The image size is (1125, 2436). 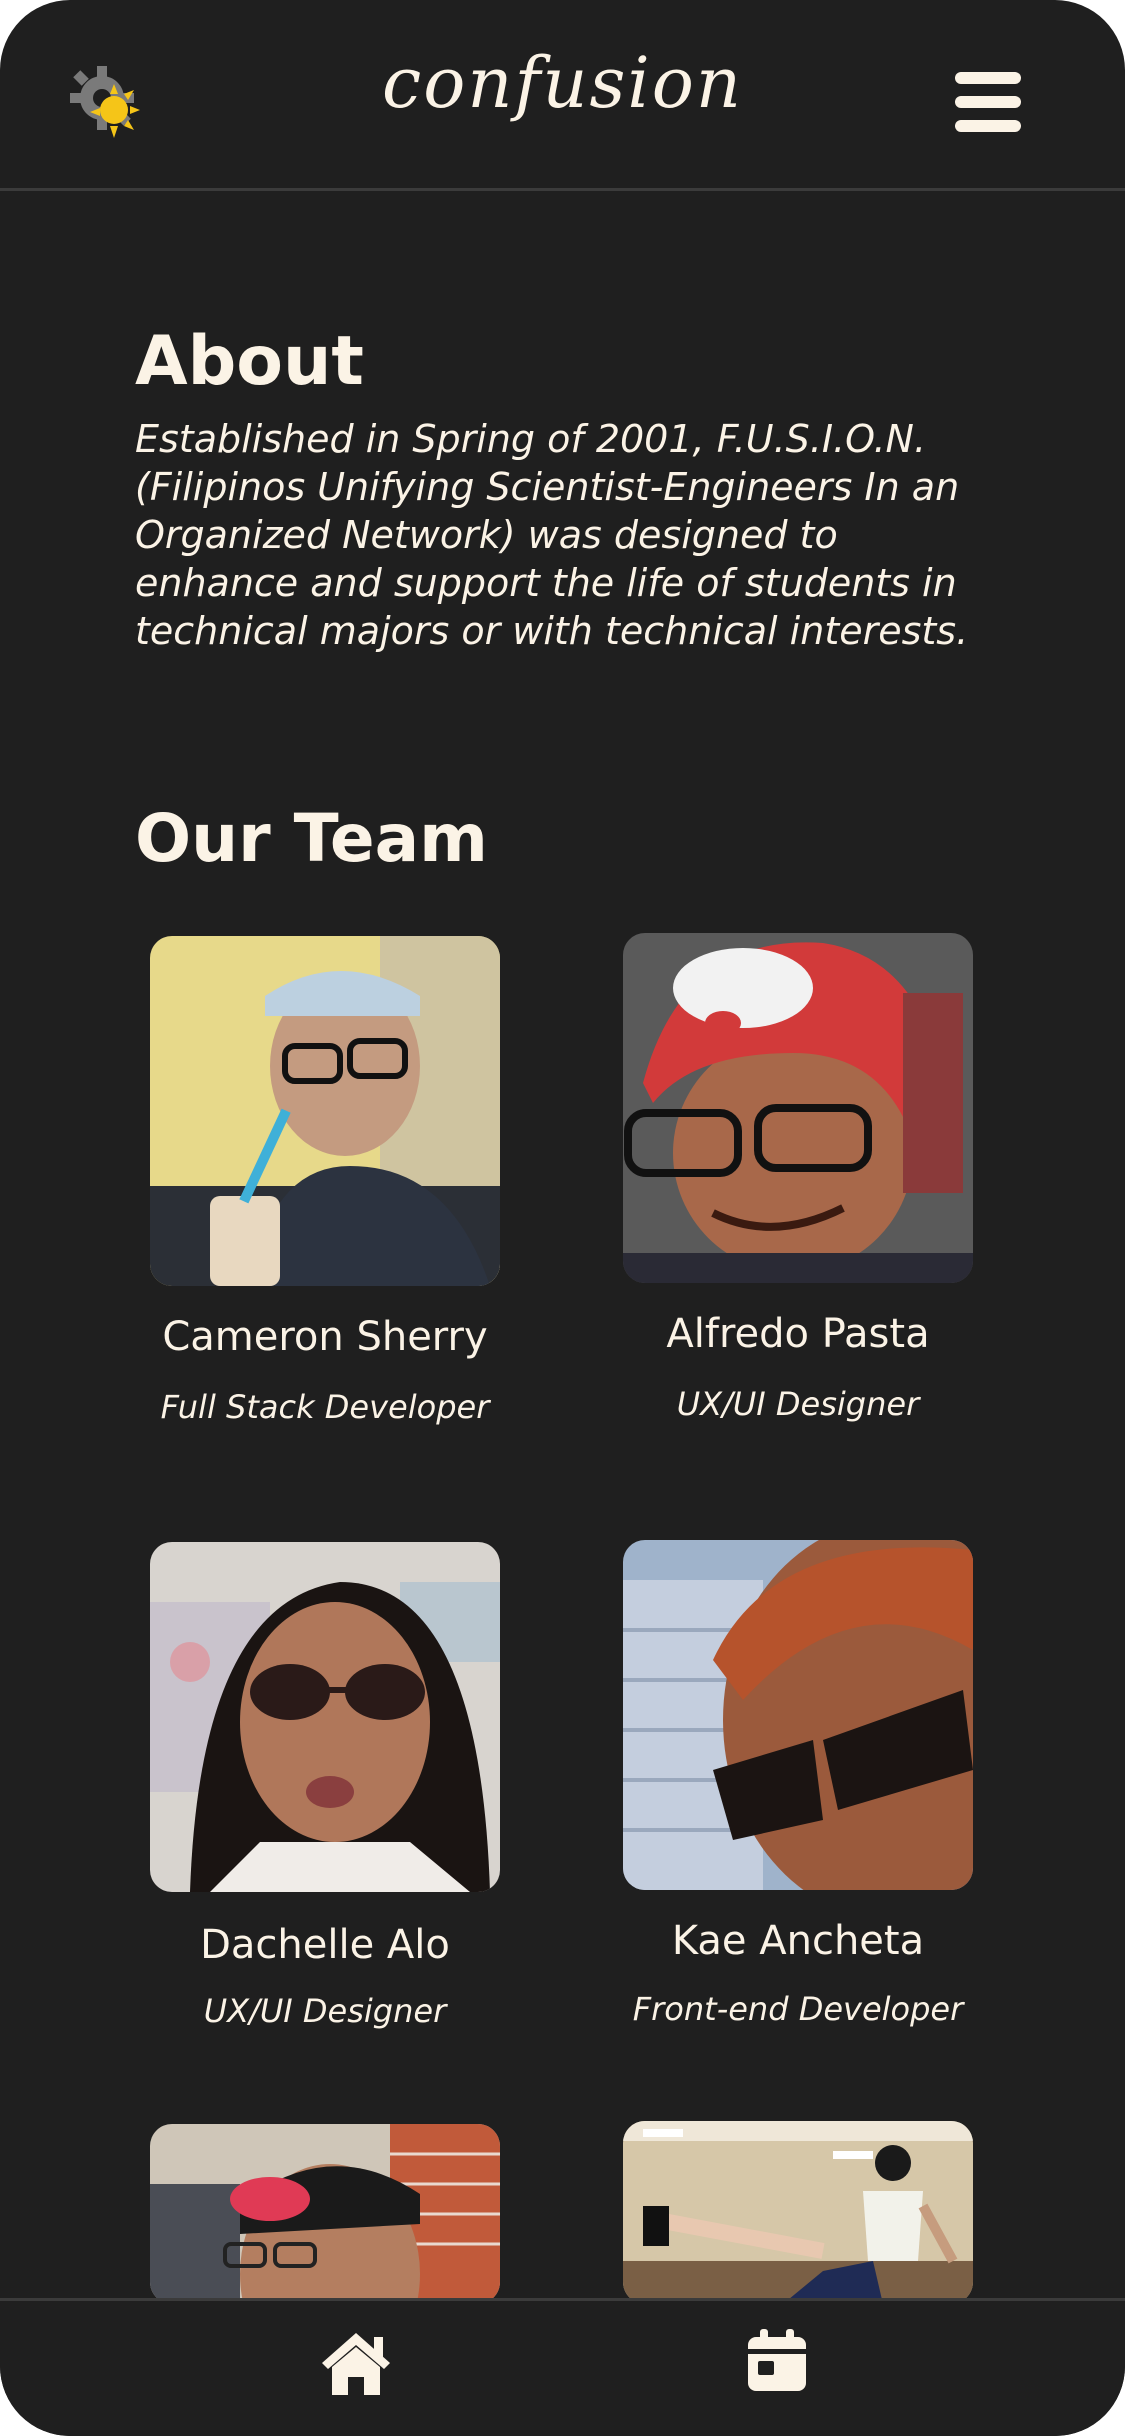 What do you see at coordinates (562, 2367) in the screenshot?
I see `bottom-navigation` at bounding box center [562, 2367].